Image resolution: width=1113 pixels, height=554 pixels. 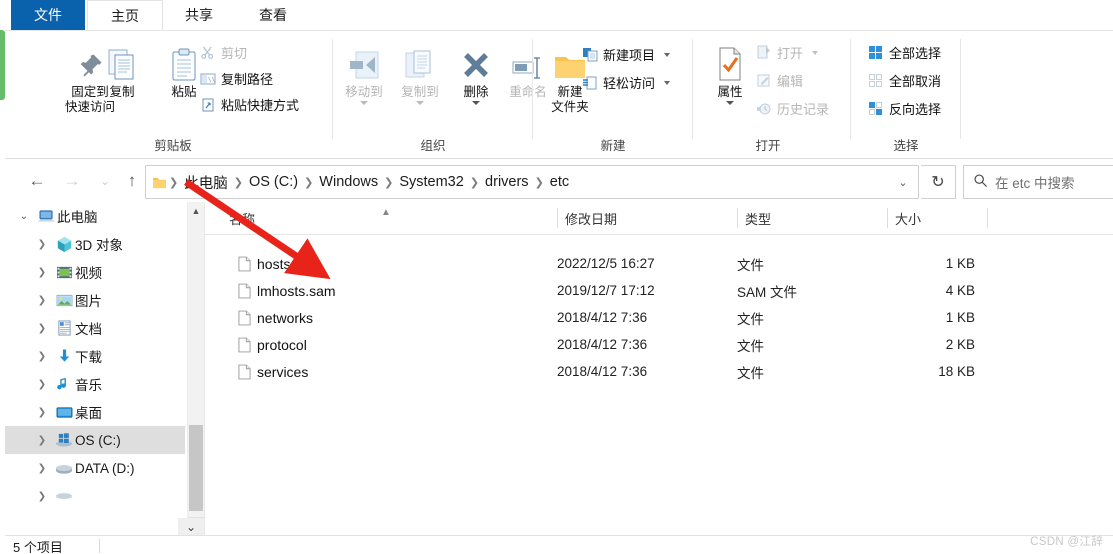 What do you see at coordinates (1038, 182) in the screenshot?
I see `search-input: 在 etc 中搜索` at bounding box center [1038, 182].